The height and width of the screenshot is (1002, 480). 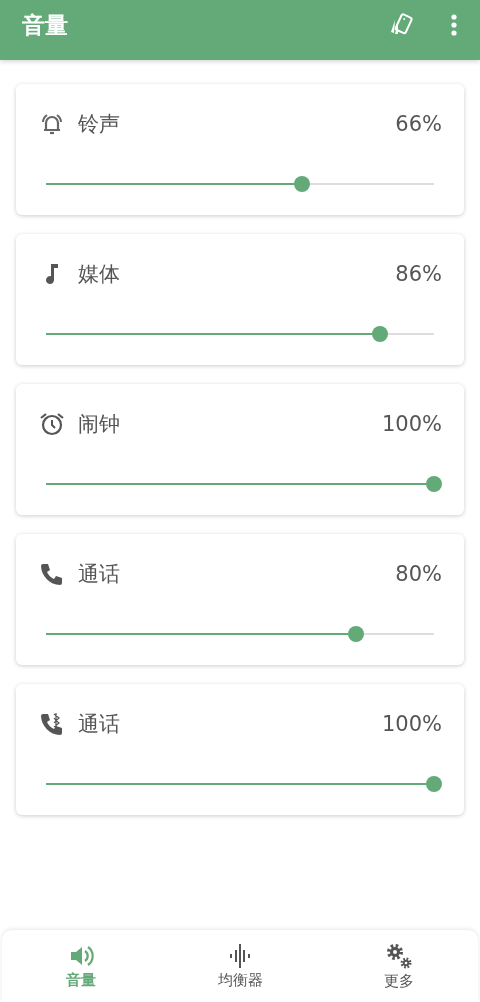 What do you see at coordinates (99, 124) in the screenshot?
I see `channel-label: 铃声` at bounding box center [99, 124].